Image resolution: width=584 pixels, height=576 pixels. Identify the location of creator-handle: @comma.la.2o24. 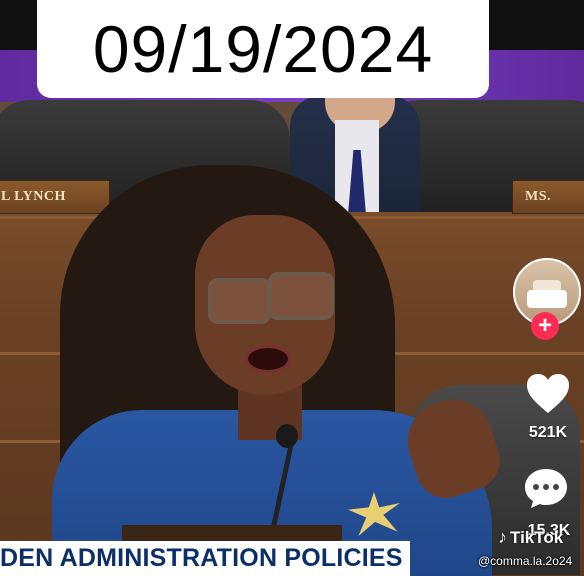
(525, 561).